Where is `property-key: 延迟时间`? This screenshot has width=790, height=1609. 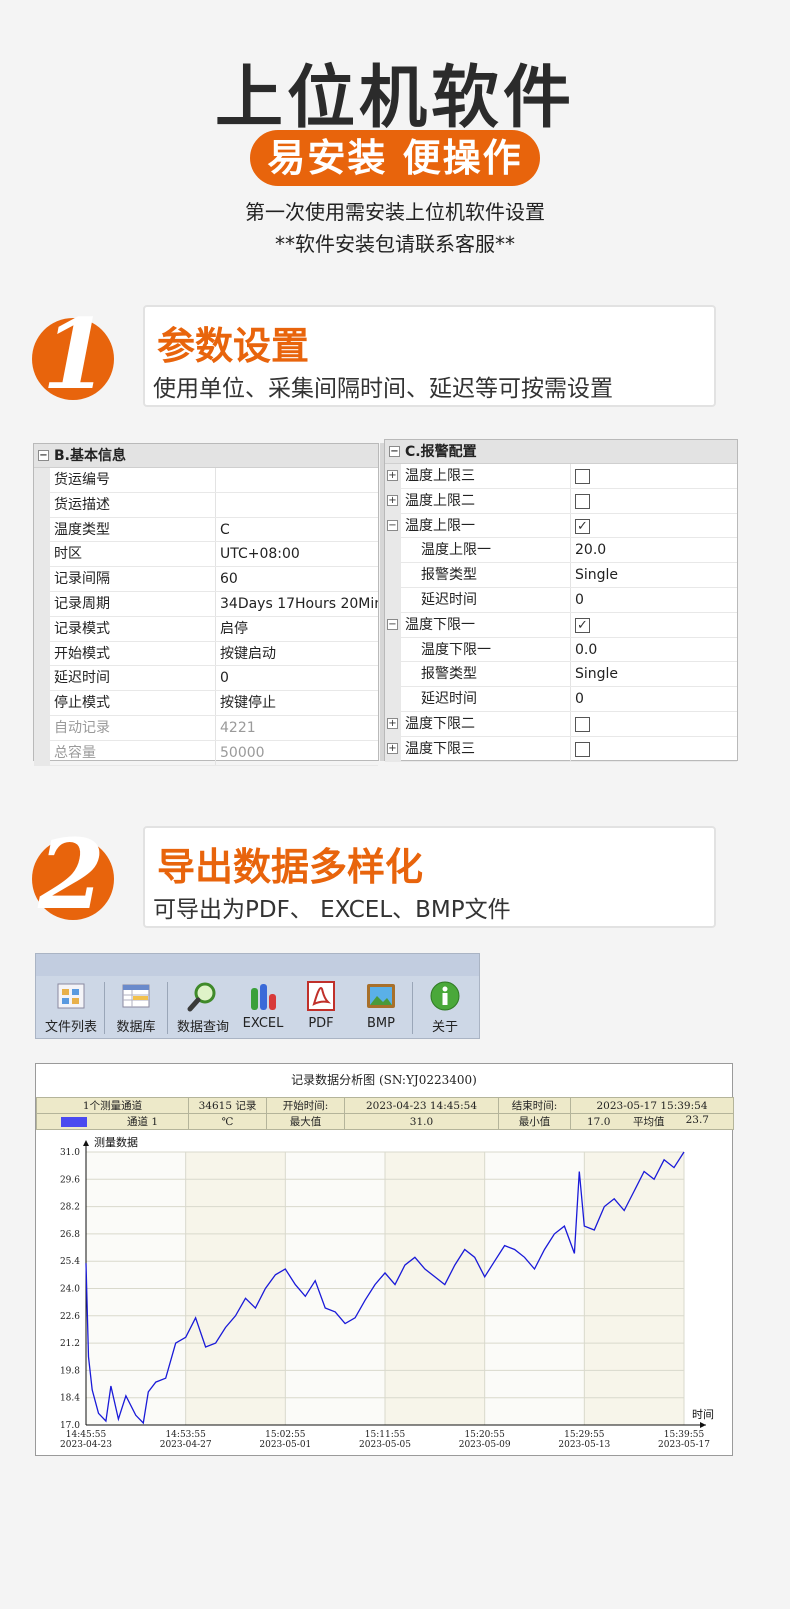 property-key: 延迟时间 is located at coordinates (486, 699).